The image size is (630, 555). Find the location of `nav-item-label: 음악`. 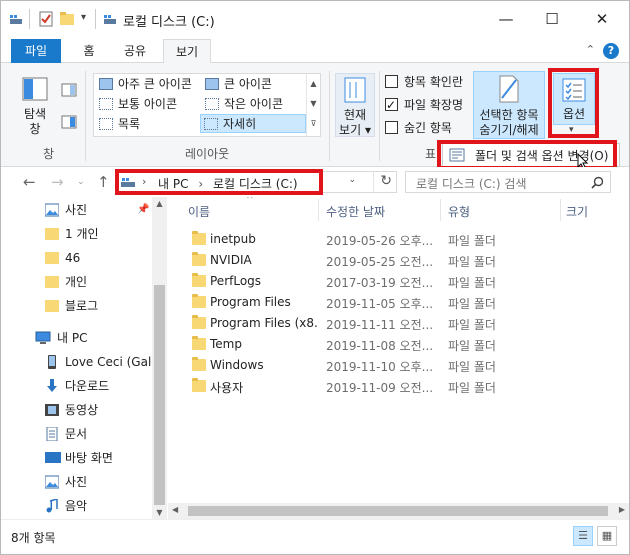

nav-item-label: 음악 is located at coordinates (76, 506).